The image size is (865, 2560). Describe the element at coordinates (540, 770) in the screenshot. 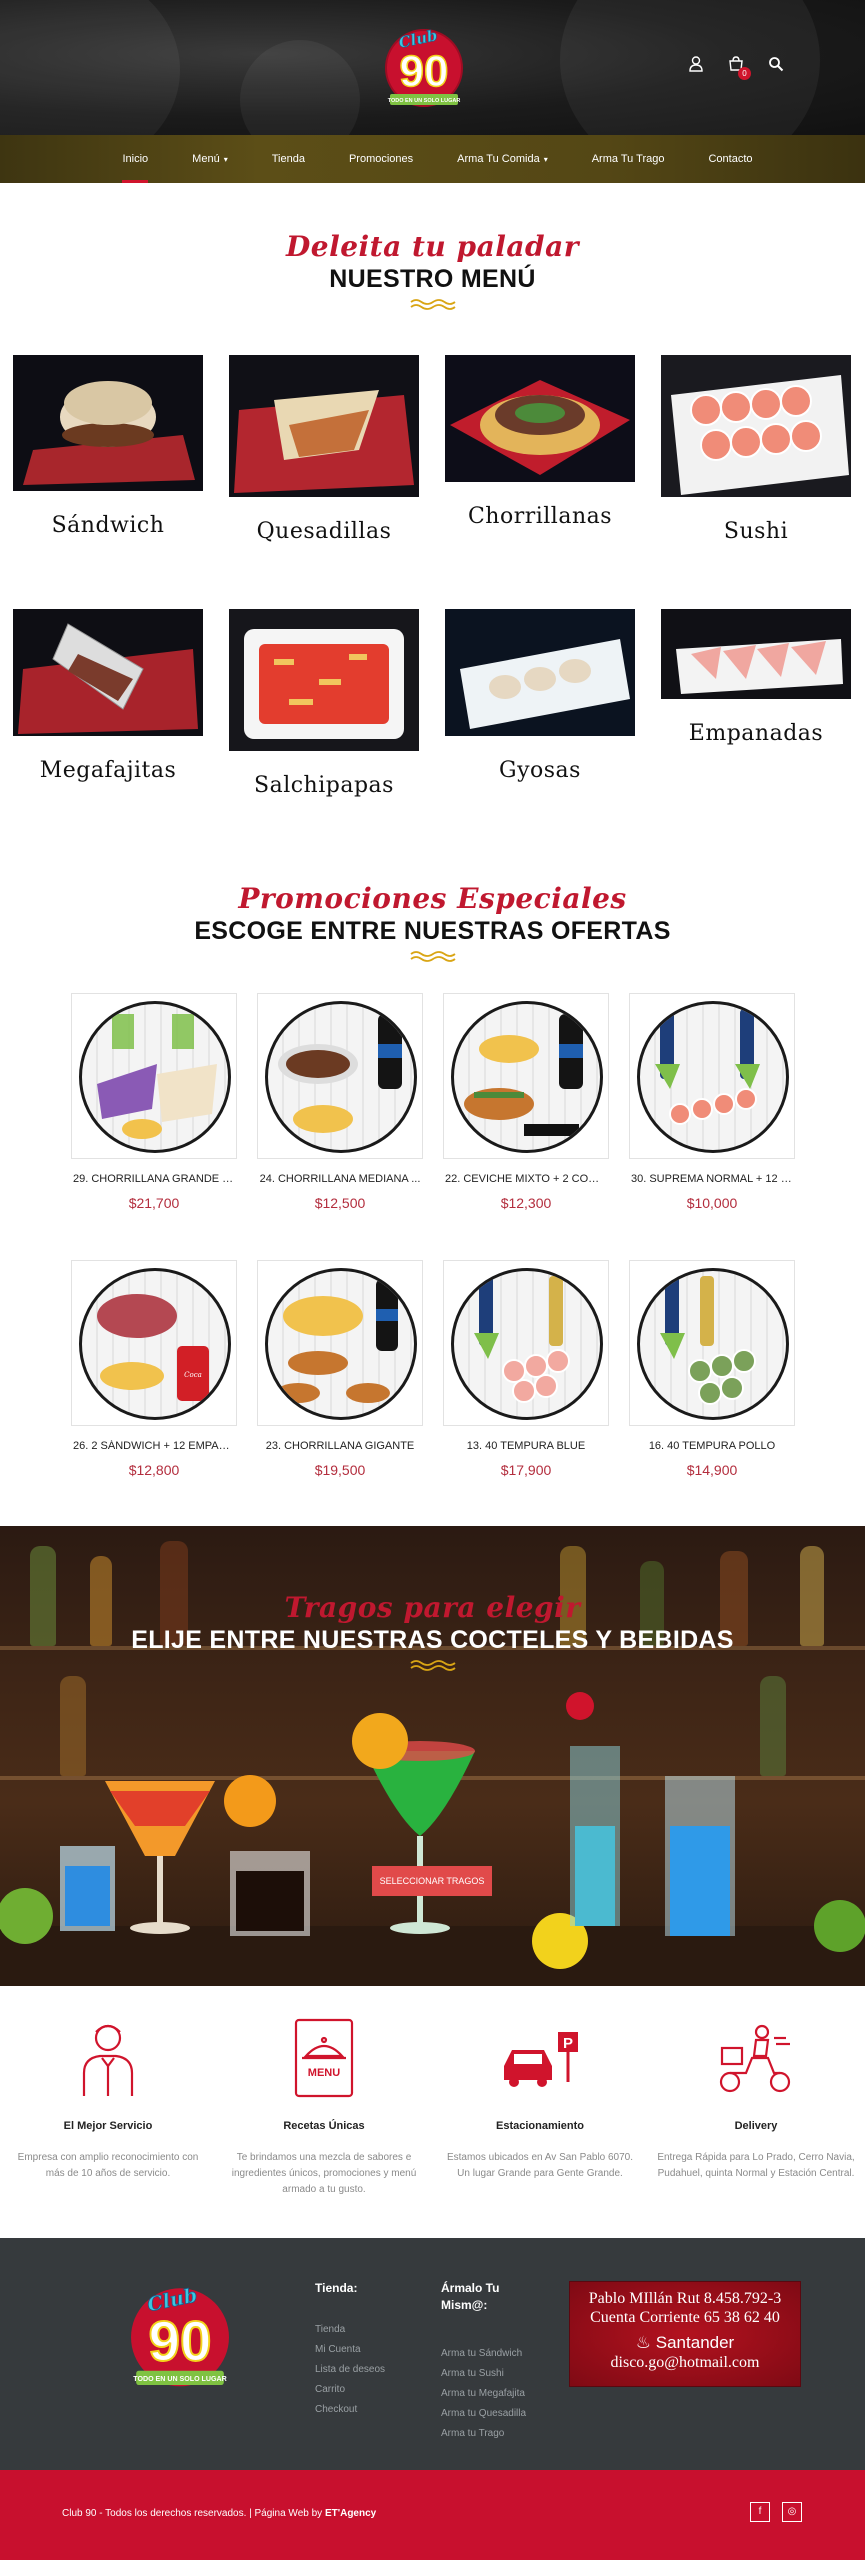

I see `menu-item-name: Gyosas` at that location.